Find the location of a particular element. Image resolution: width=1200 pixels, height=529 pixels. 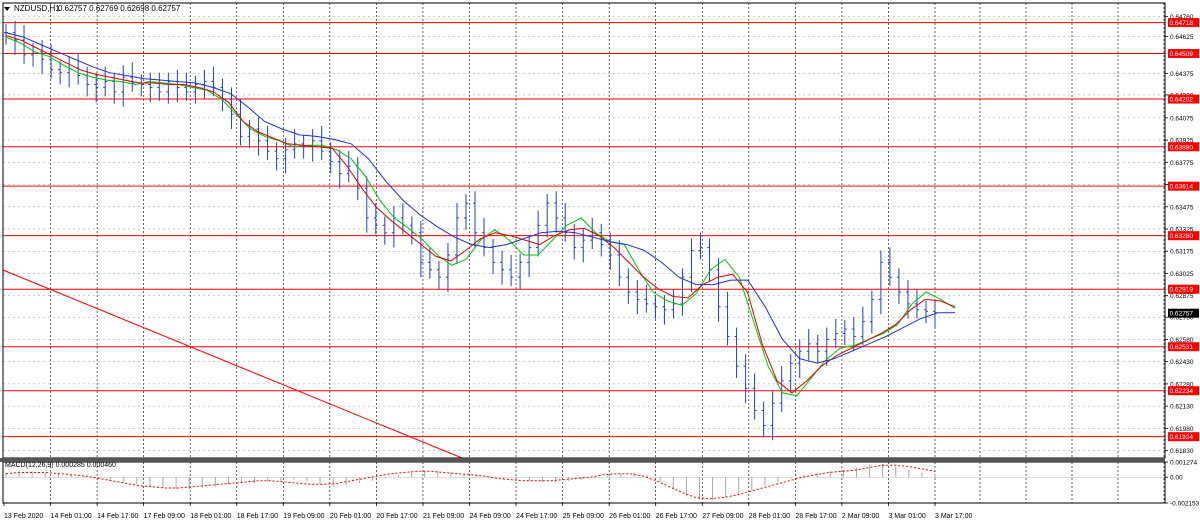

time-label: 24 Feb 17:00 is located at coordinates (536, 516).